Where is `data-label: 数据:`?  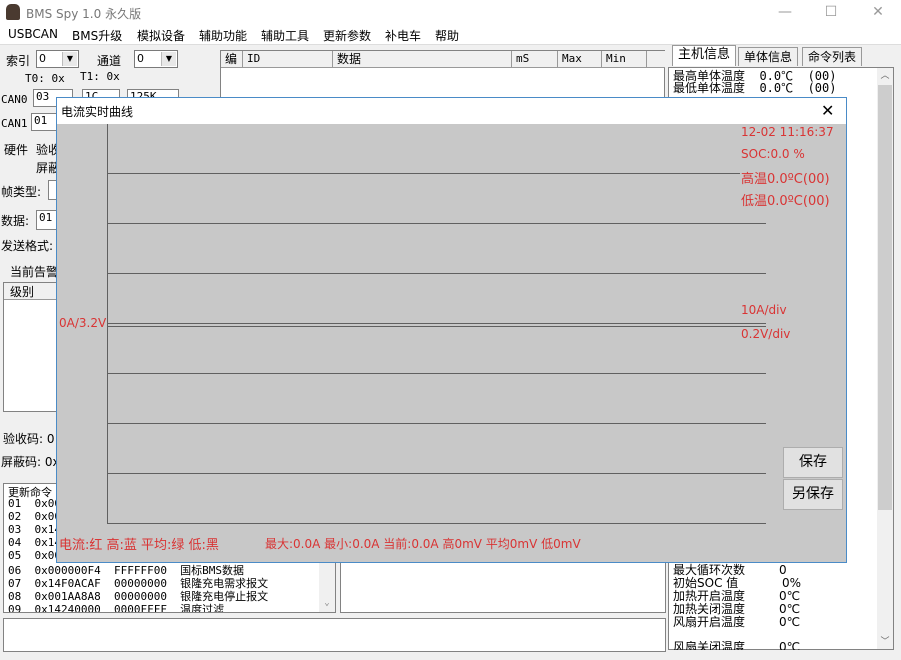 data-label: 数据: is located at coordinates (15, 221).